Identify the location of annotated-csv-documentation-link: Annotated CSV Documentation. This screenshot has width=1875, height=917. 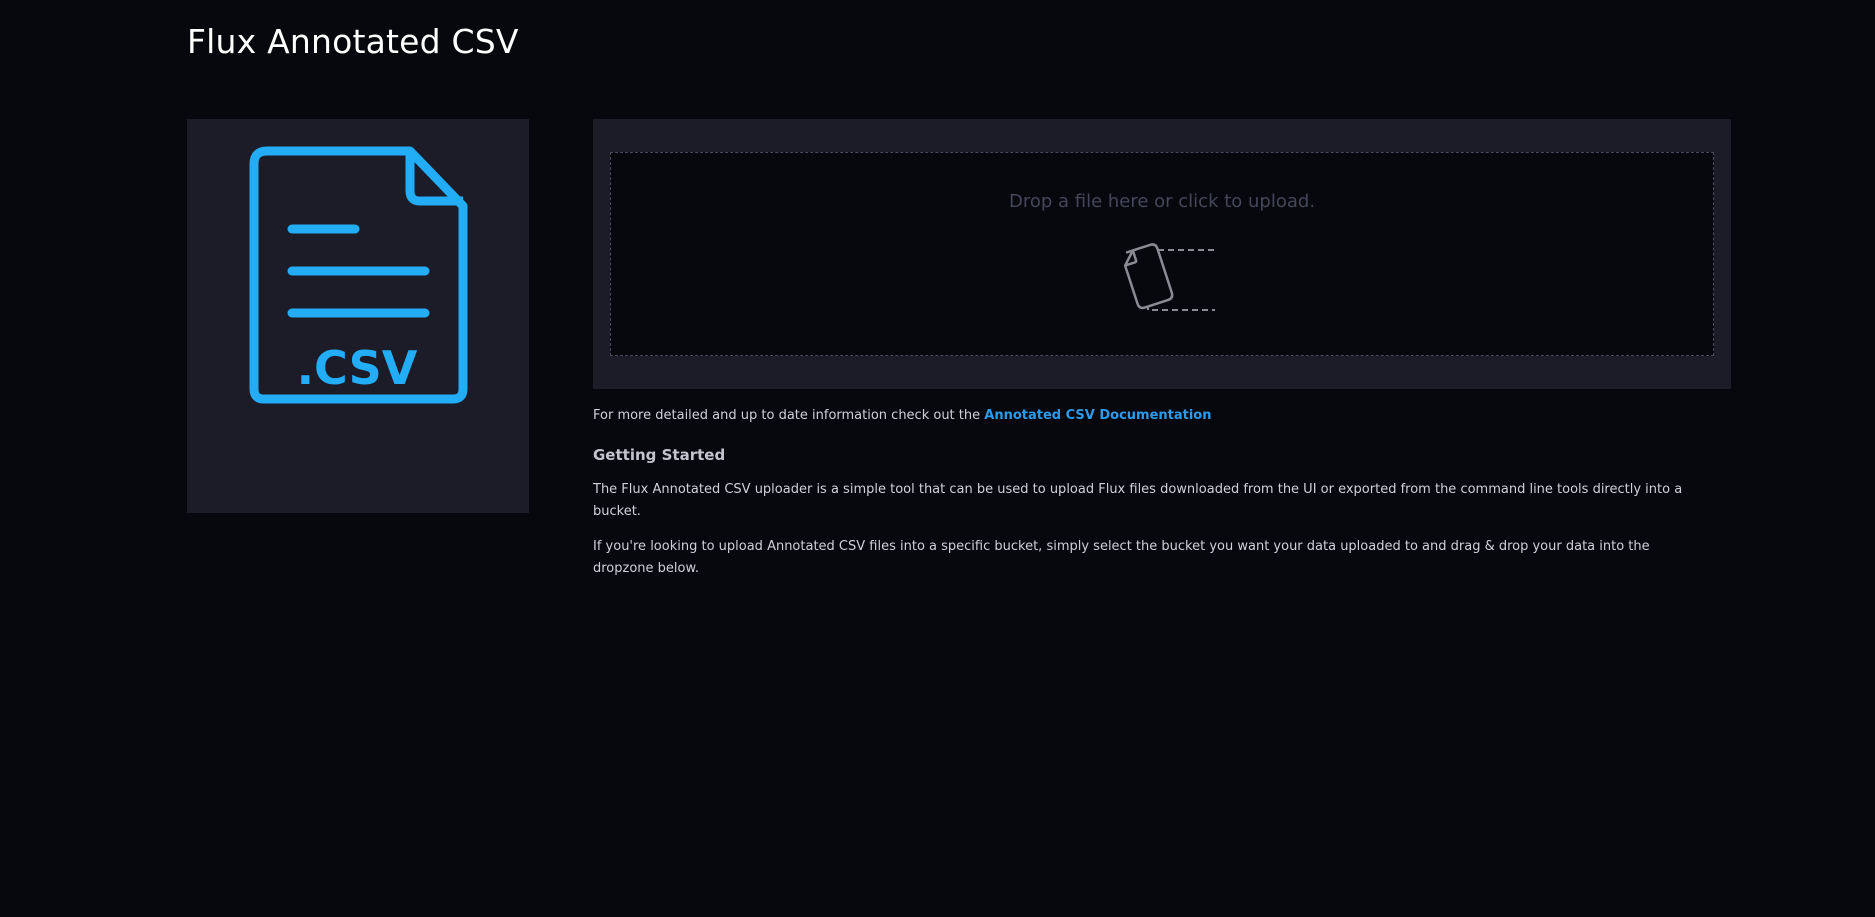
(1097, 415).